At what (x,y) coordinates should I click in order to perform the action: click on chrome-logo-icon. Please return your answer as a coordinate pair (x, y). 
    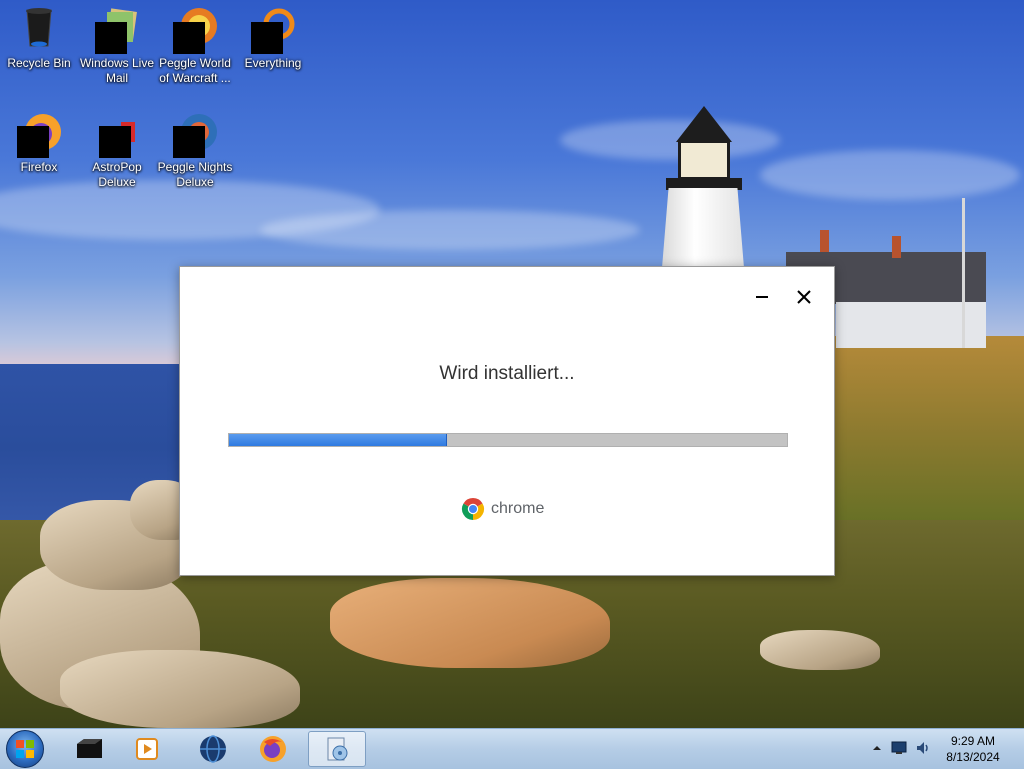
    Looking at the image, I should click on (473, 509).